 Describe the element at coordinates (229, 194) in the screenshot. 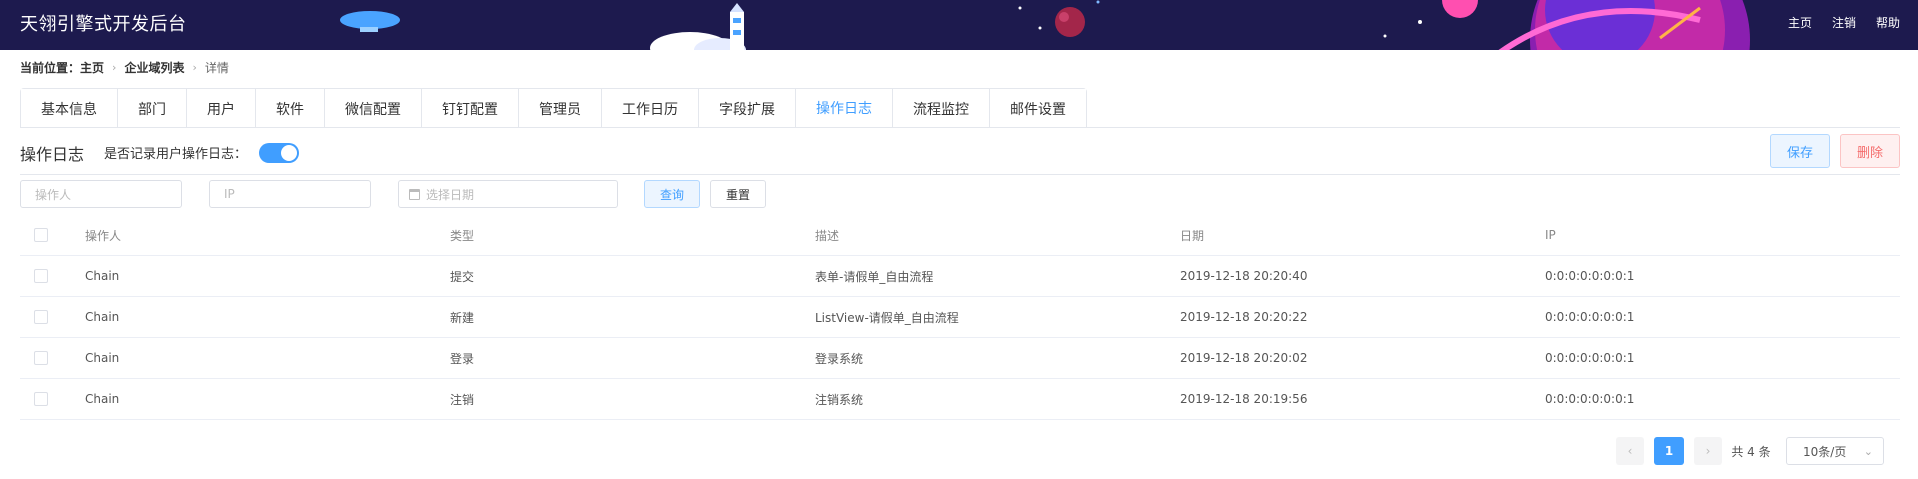

I see `ip-placeholder: IP` at that location.